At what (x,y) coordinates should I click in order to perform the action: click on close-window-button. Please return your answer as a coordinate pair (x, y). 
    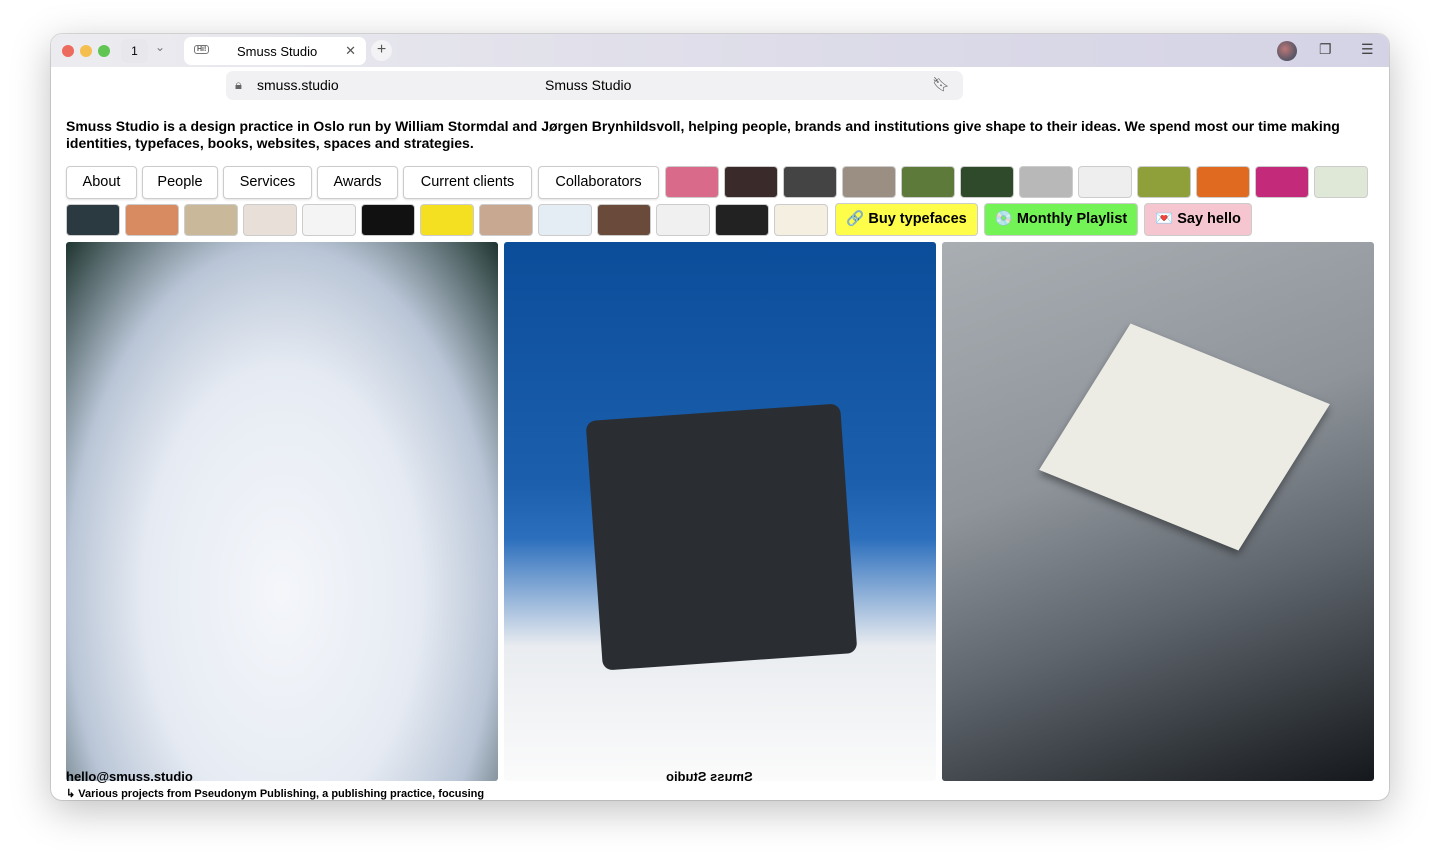
    Looking at the image, I should click on (68, 51).